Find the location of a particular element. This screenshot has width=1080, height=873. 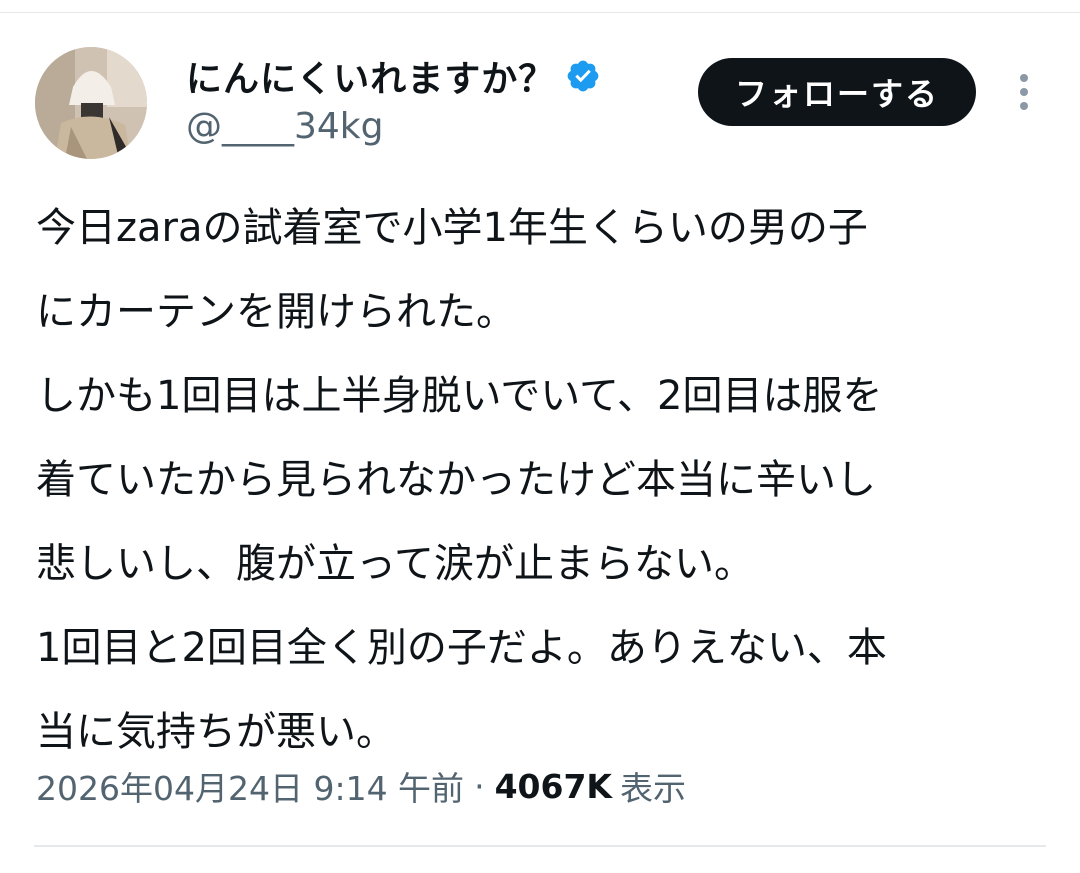

tweet-line: 着ていたから見られなかったけど本当に辛いし is located at coordinates (456, 480).